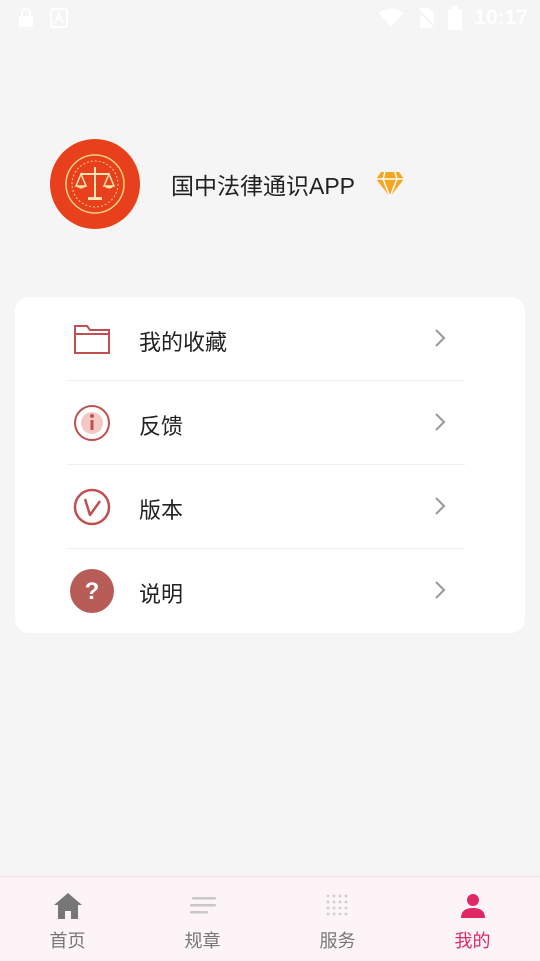 The height and width of the screenshot is (961, 540). What do you see at coordinates (67, 941) in the screenshot?
I see `tab-label: 首页` at bounding box center [67, 941].